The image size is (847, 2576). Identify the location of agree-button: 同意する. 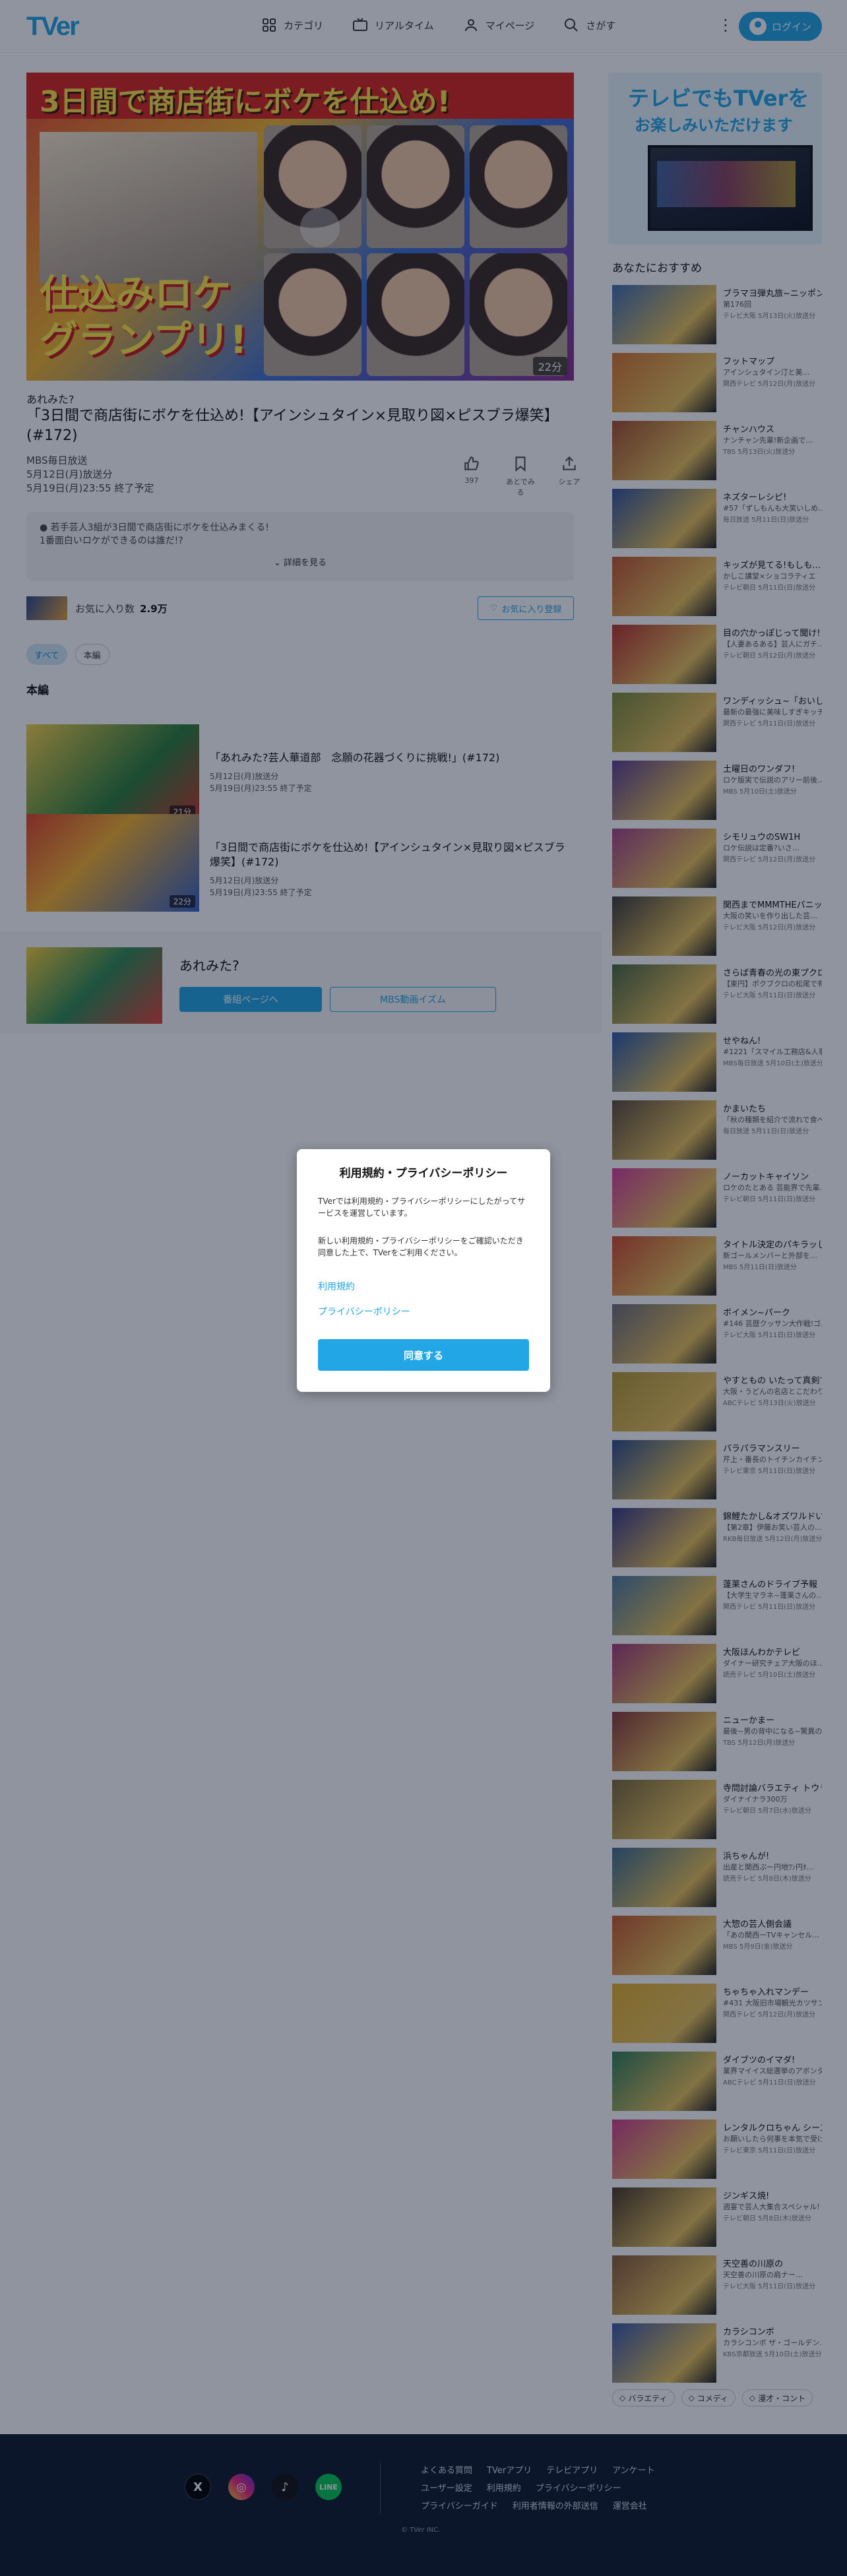
(423, 1355).